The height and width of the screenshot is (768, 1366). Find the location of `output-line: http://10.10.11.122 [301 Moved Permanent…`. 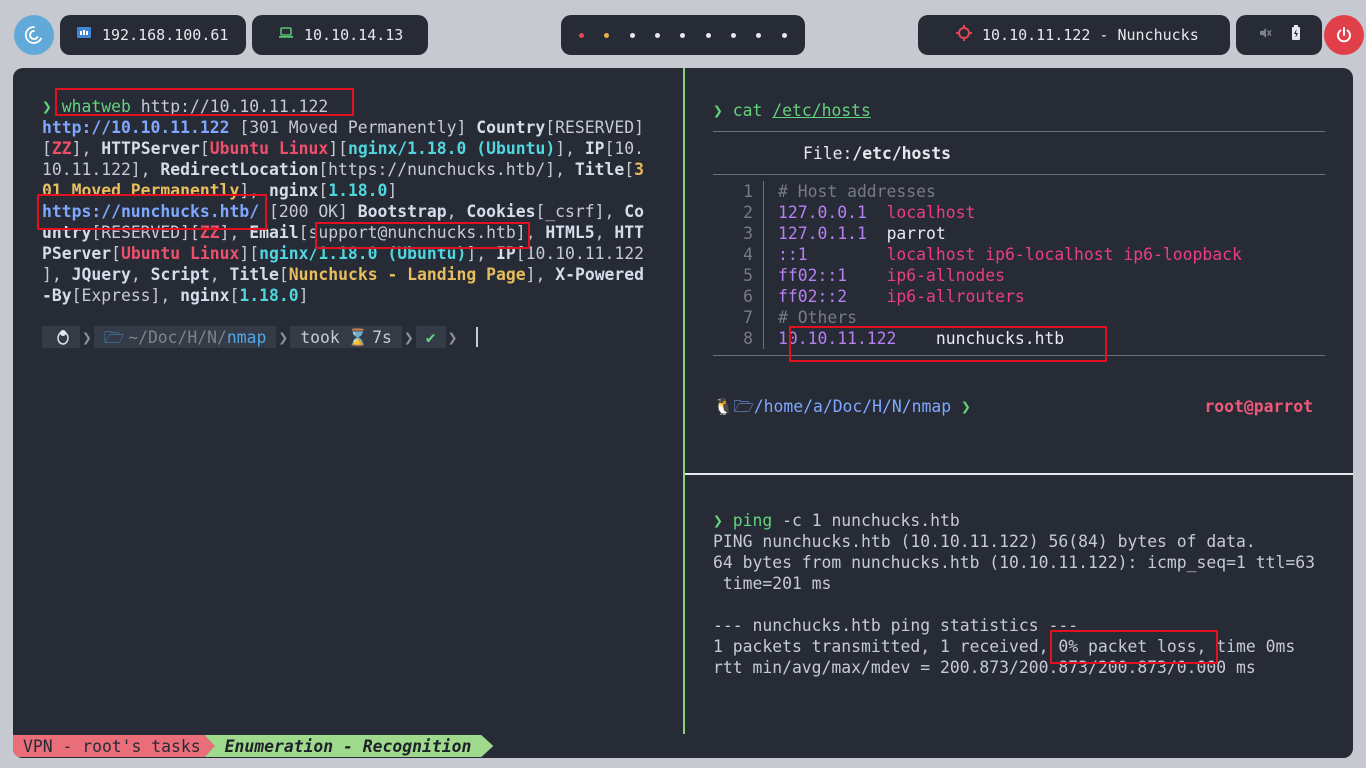

output-line: http://10.10.11.122 [301 Moved Permanent… is located at coordinates (349, 127).